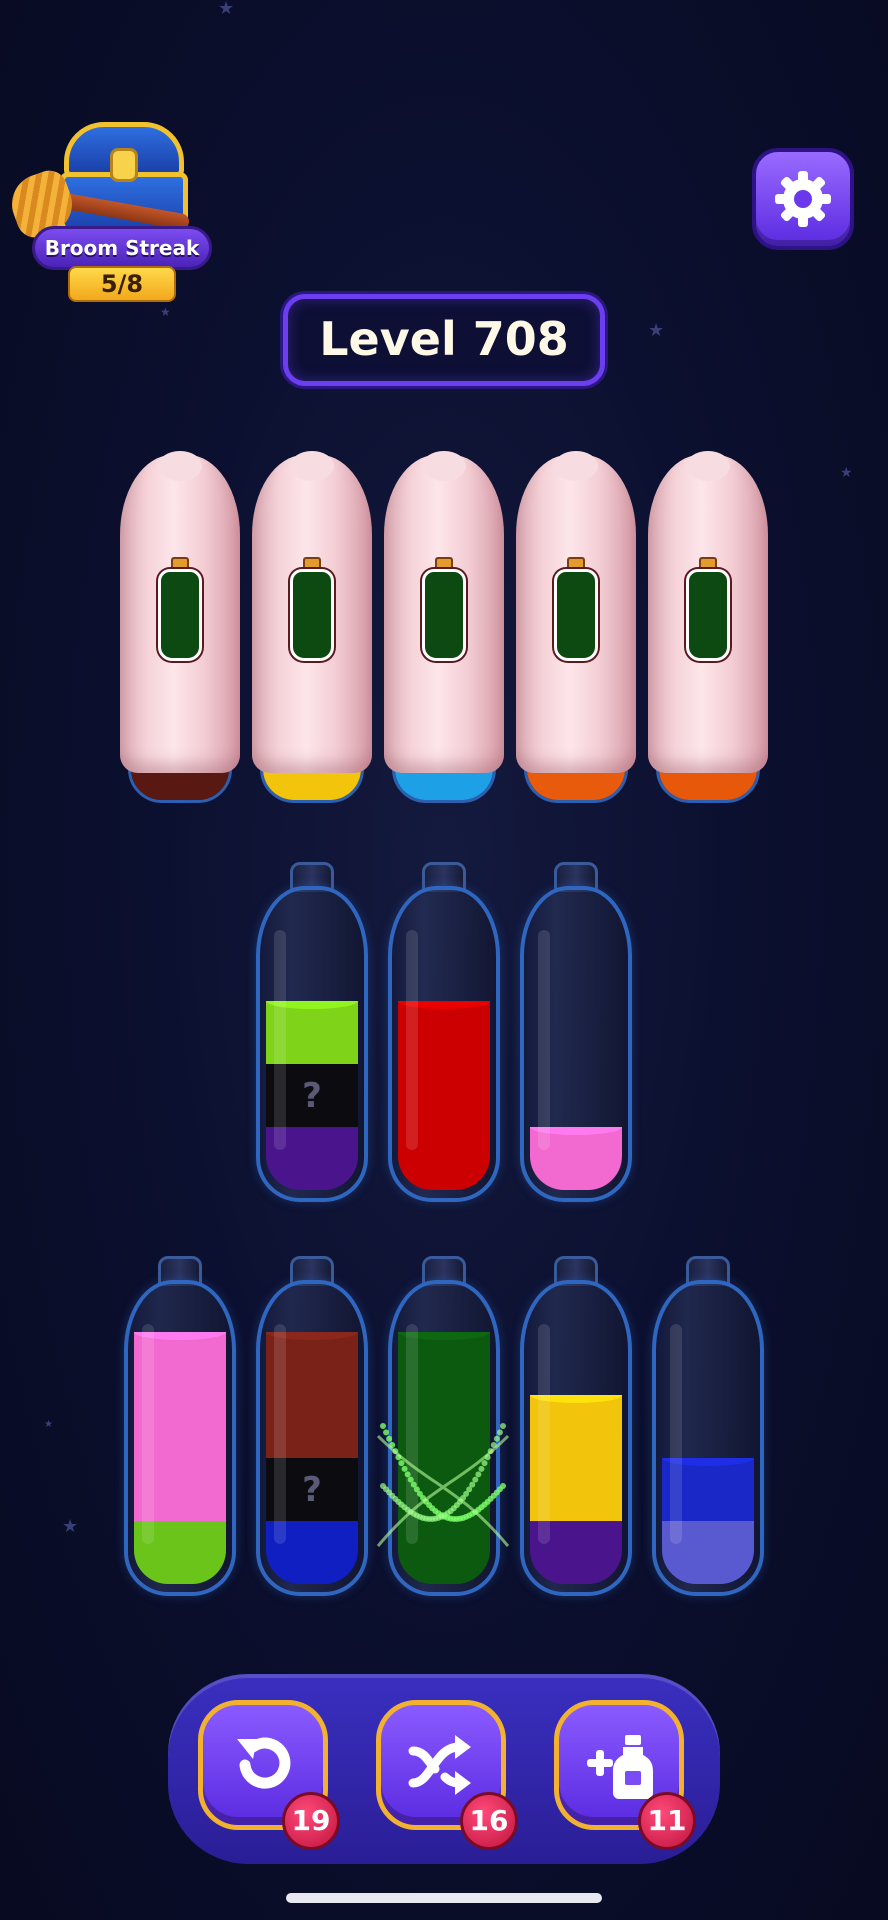  I want to click on settings-button, so click(803, 199).